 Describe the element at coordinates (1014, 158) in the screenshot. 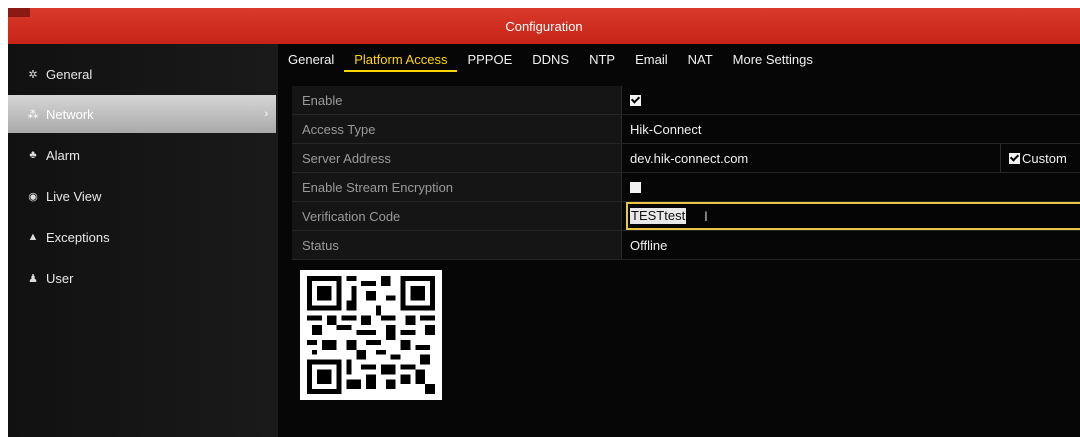

I see `checkbox-box` at that location.